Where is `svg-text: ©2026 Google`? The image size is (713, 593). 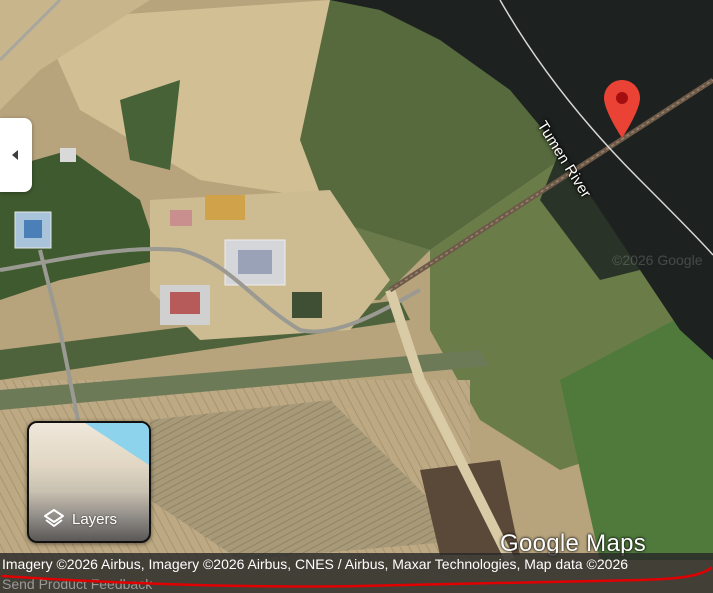
svg-text: ©2026 Google is located at coordinates (657, 260).